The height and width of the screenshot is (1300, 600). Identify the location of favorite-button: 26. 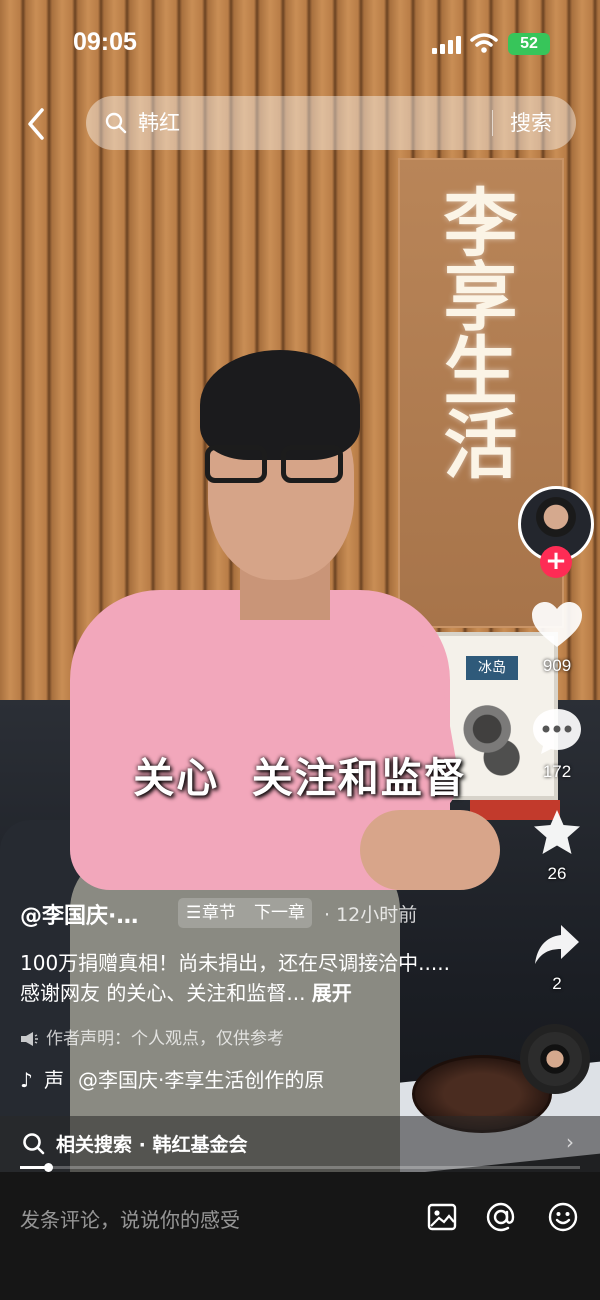
(557, 846).